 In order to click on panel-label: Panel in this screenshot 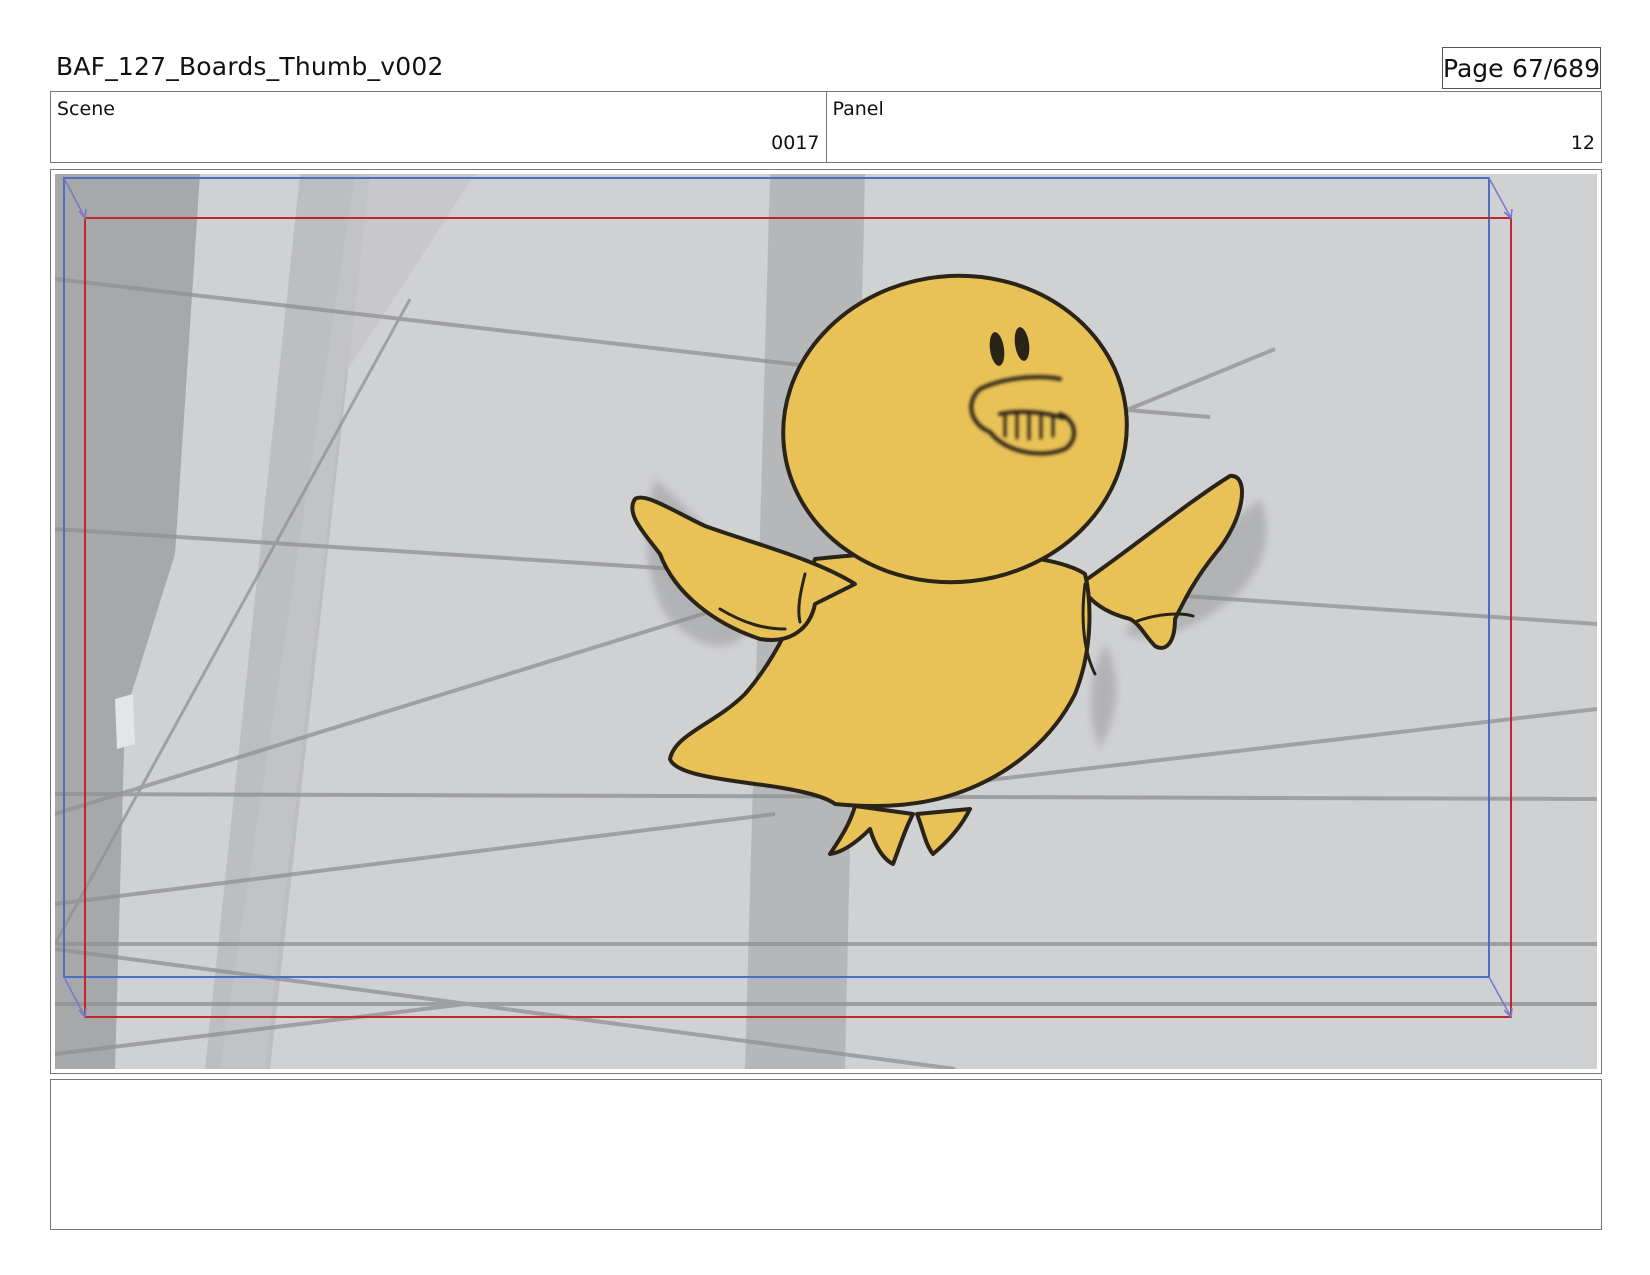, I will do `click(858, 109)`.